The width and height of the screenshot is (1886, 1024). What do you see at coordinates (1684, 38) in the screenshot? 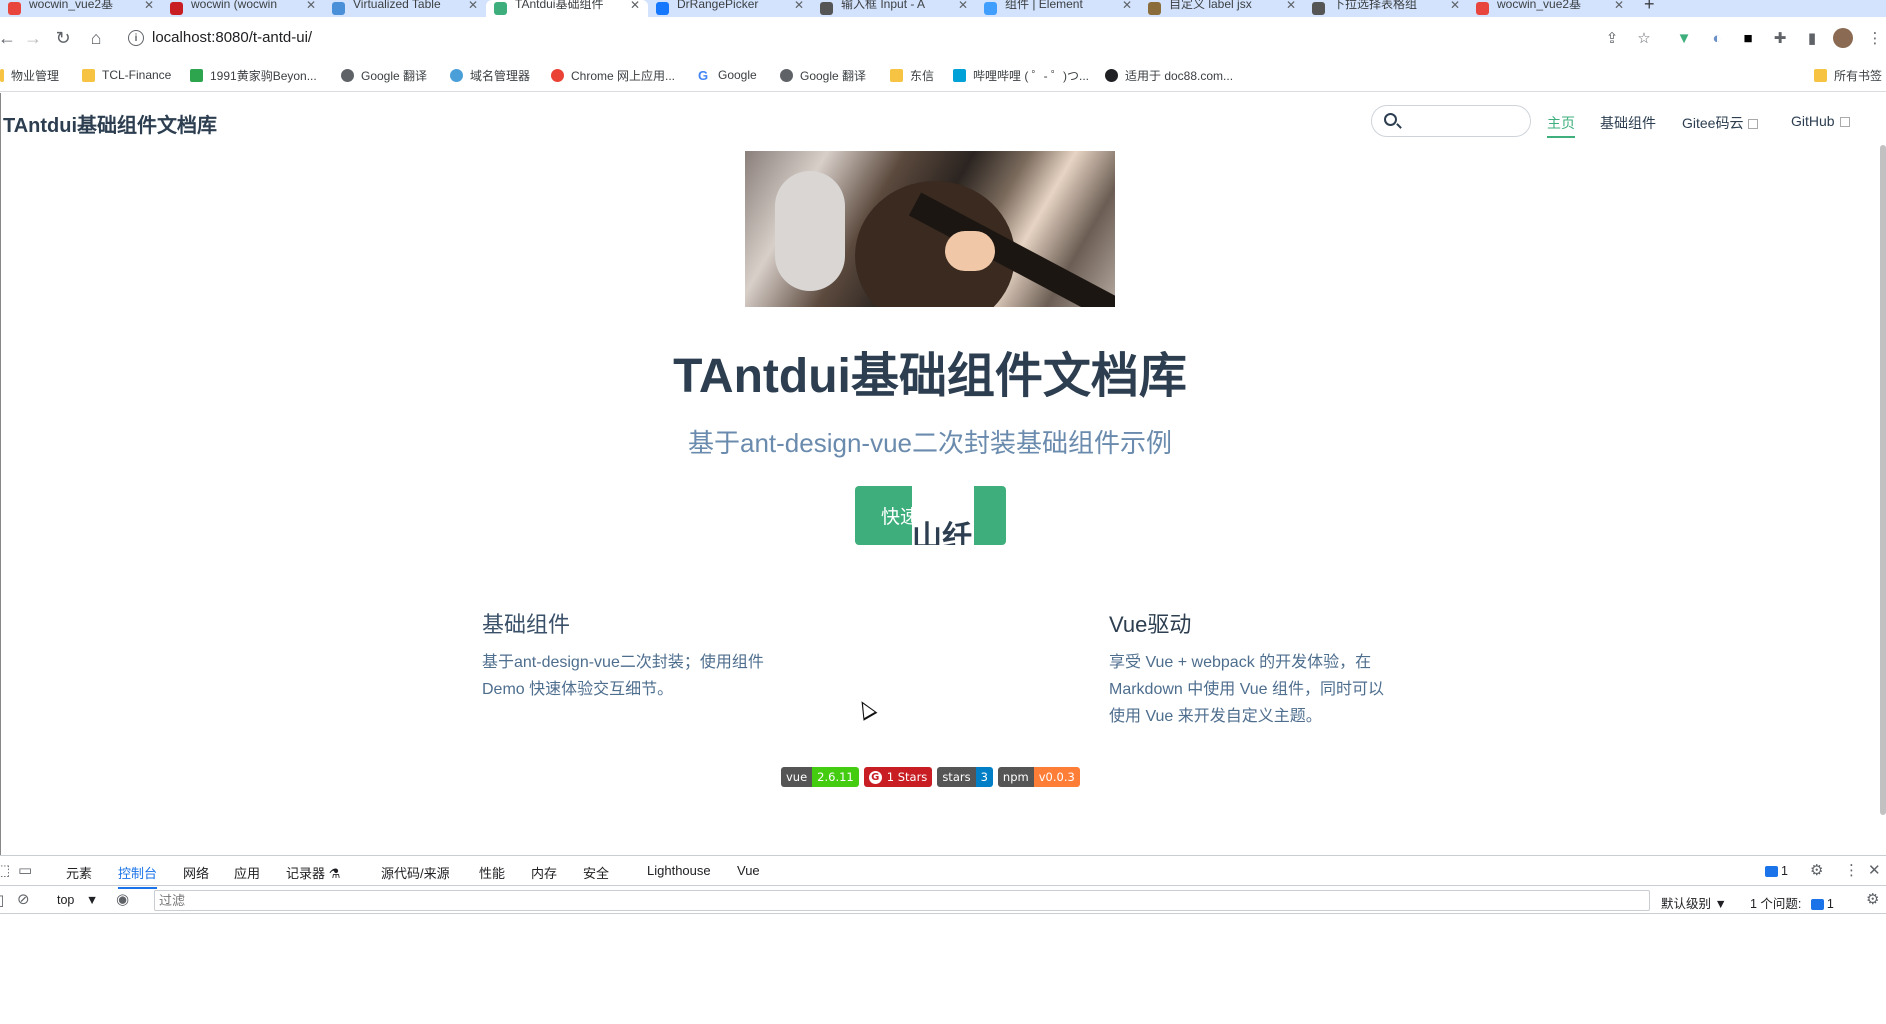
I see `vue-devtools-extension-icon: ▼` at bounding box center [1684, 38].